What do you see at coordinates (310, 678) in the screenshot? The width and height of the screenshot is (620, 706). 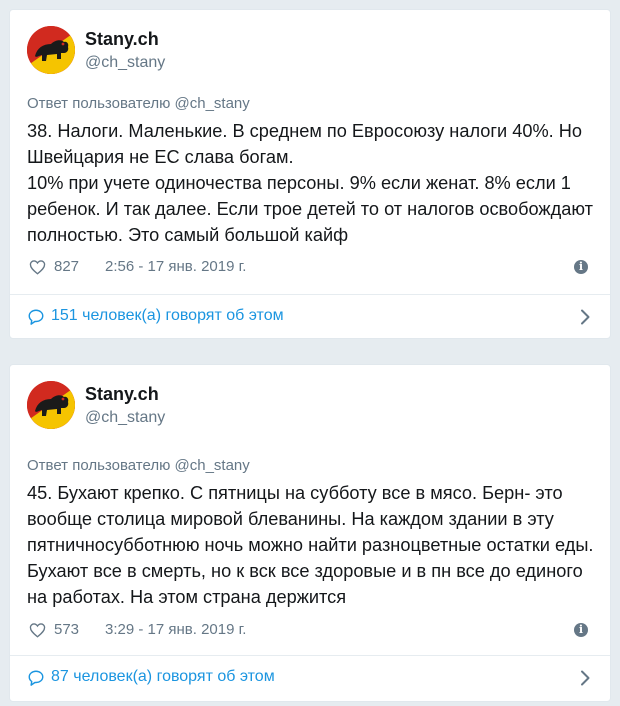 I see `conversation-link: 87 человек(а) говорят об этом` at bounding box center [310, 678].